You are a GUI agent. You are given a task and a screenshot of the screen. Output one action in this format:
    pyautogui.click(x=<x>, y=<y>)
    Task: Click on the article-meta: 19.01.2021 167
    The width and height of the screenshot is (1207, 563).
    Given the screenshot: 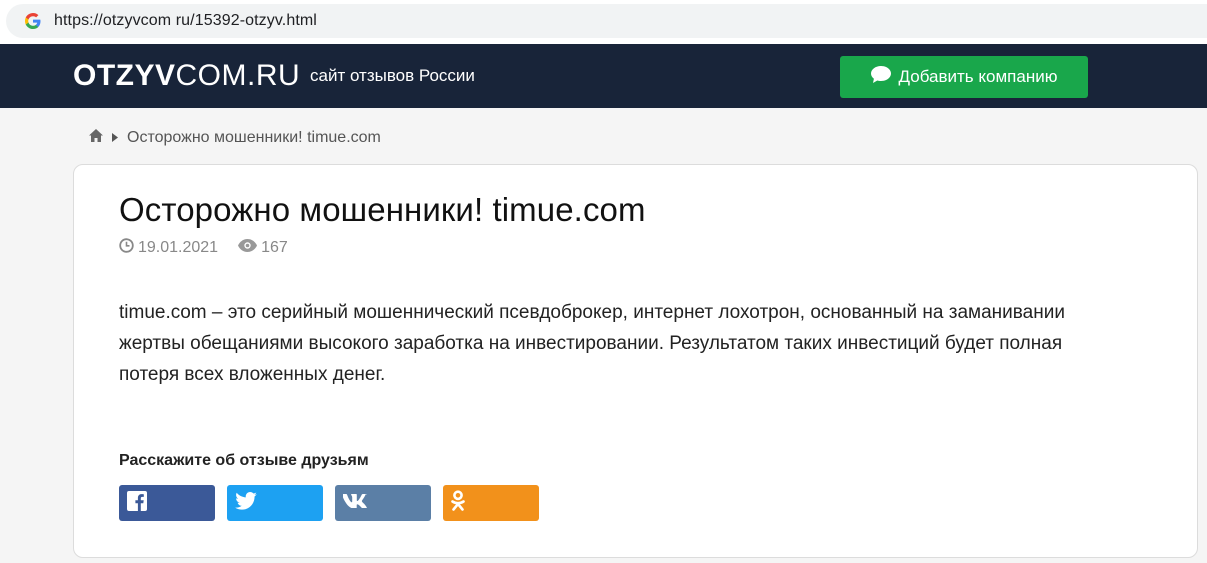 What is the action you would take?
    pyautogui.click(x=203, y=248)
    